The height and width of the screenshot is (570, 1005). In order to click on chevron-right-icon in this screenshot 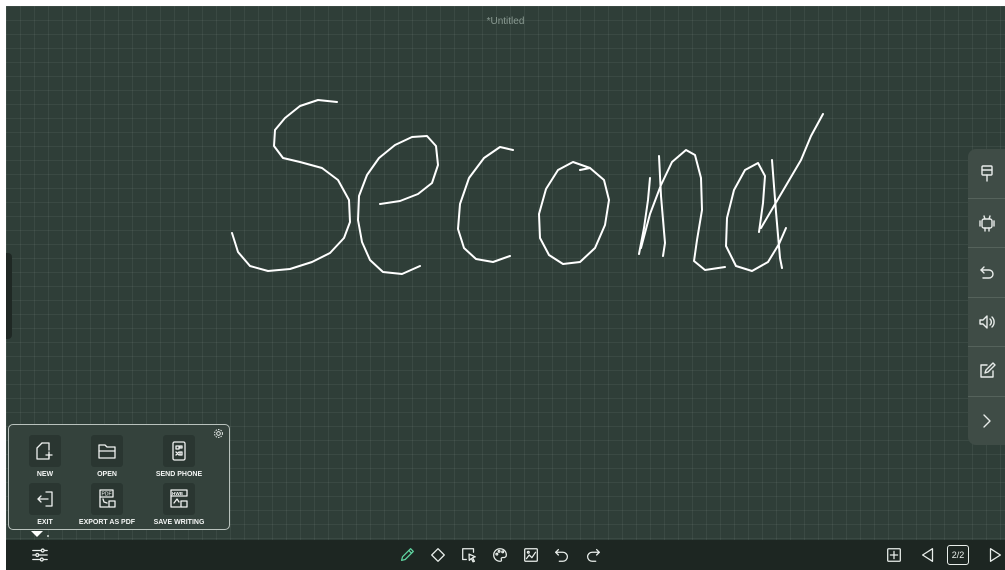, I will do `click(986, 421)`.